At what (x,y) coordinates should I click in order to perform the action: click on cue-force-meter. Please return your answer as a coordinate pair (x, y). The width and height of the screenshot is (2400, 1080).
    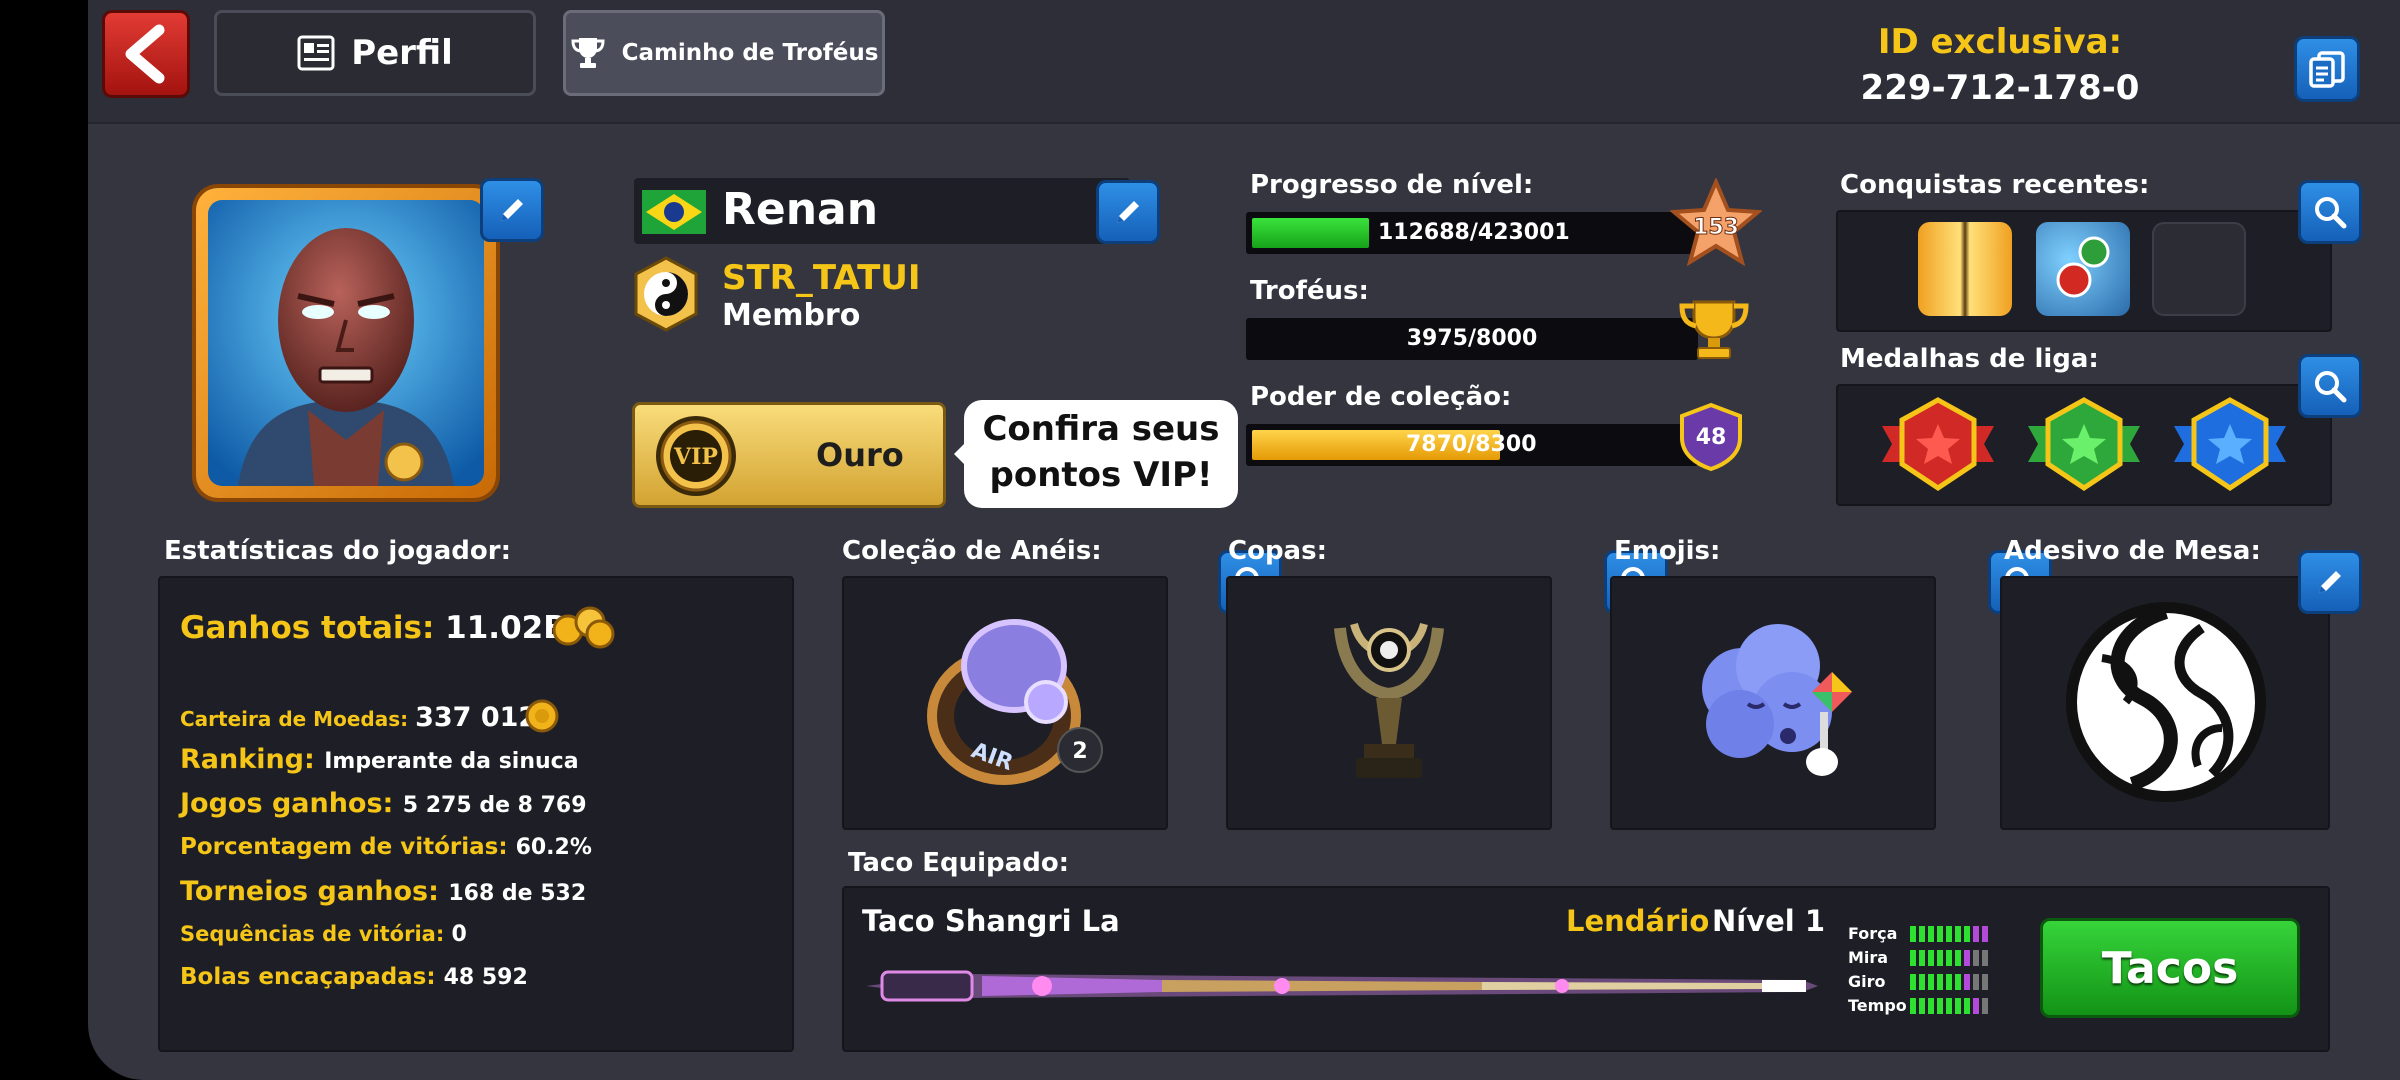
    Looking at the image, I should click on (1949, 934).